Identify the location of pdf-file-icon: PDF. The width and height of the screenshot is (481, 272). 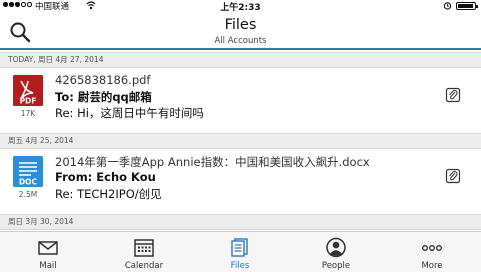
(28, 90).